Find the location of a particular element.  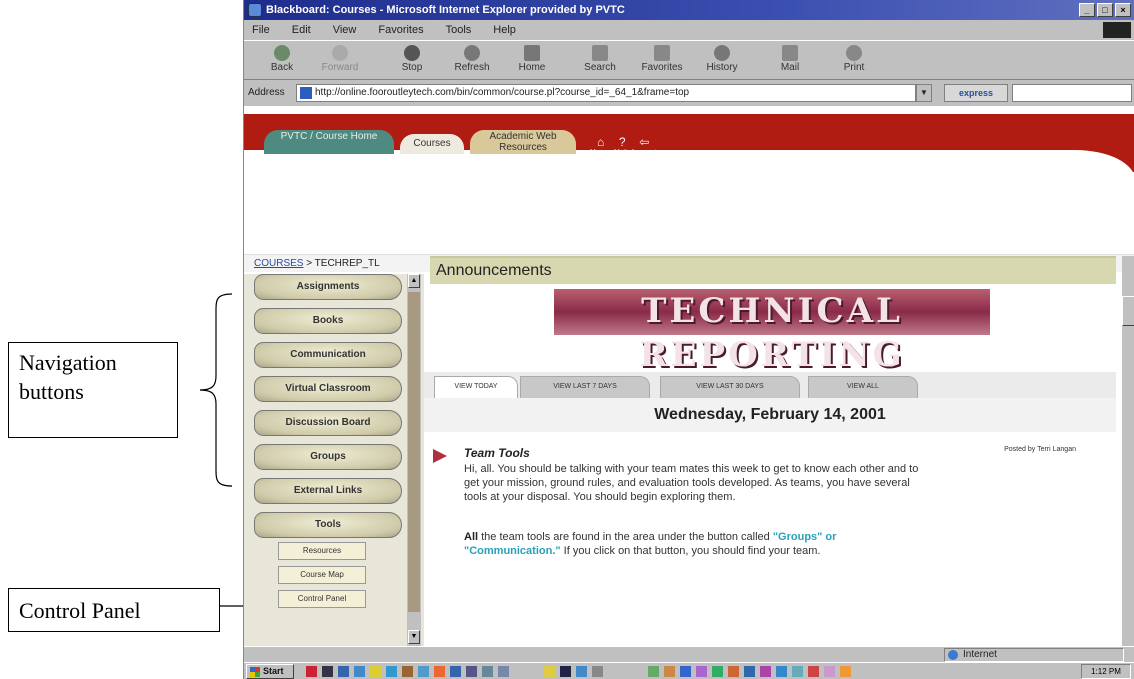

address-dropdown-button: ▼ is located at coordinates (924, 93).